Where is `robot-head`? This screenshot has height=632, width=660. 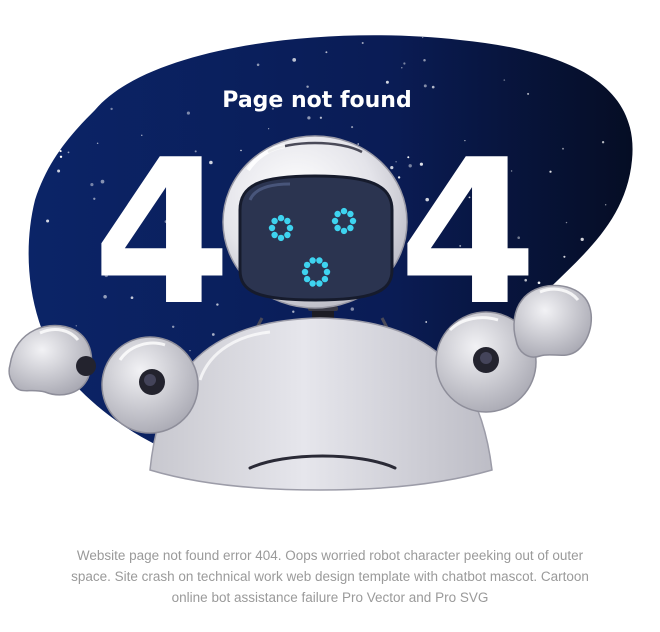 robot-head is located at coordinates (315, 222).